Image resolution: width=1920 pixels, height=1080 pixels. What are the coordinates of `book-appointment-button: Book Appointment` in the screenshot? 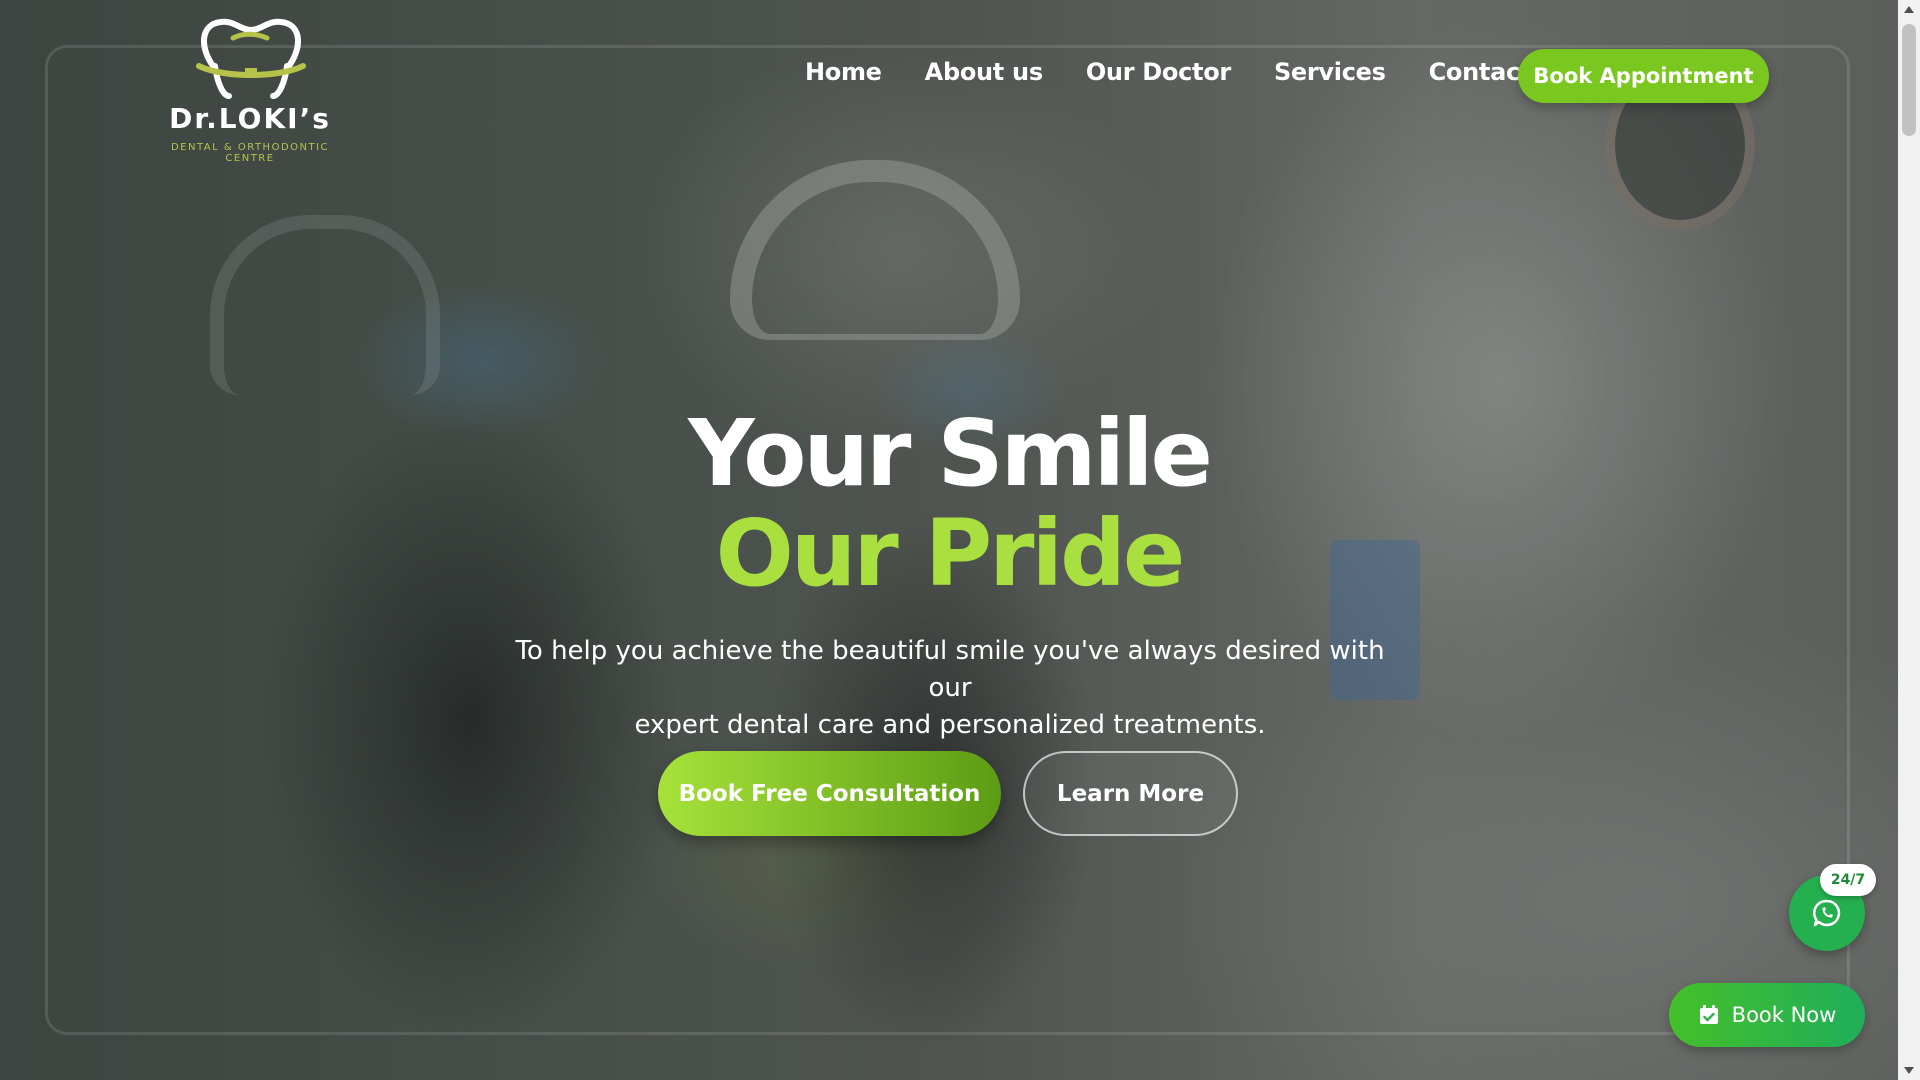 It's located at (1643, 76).